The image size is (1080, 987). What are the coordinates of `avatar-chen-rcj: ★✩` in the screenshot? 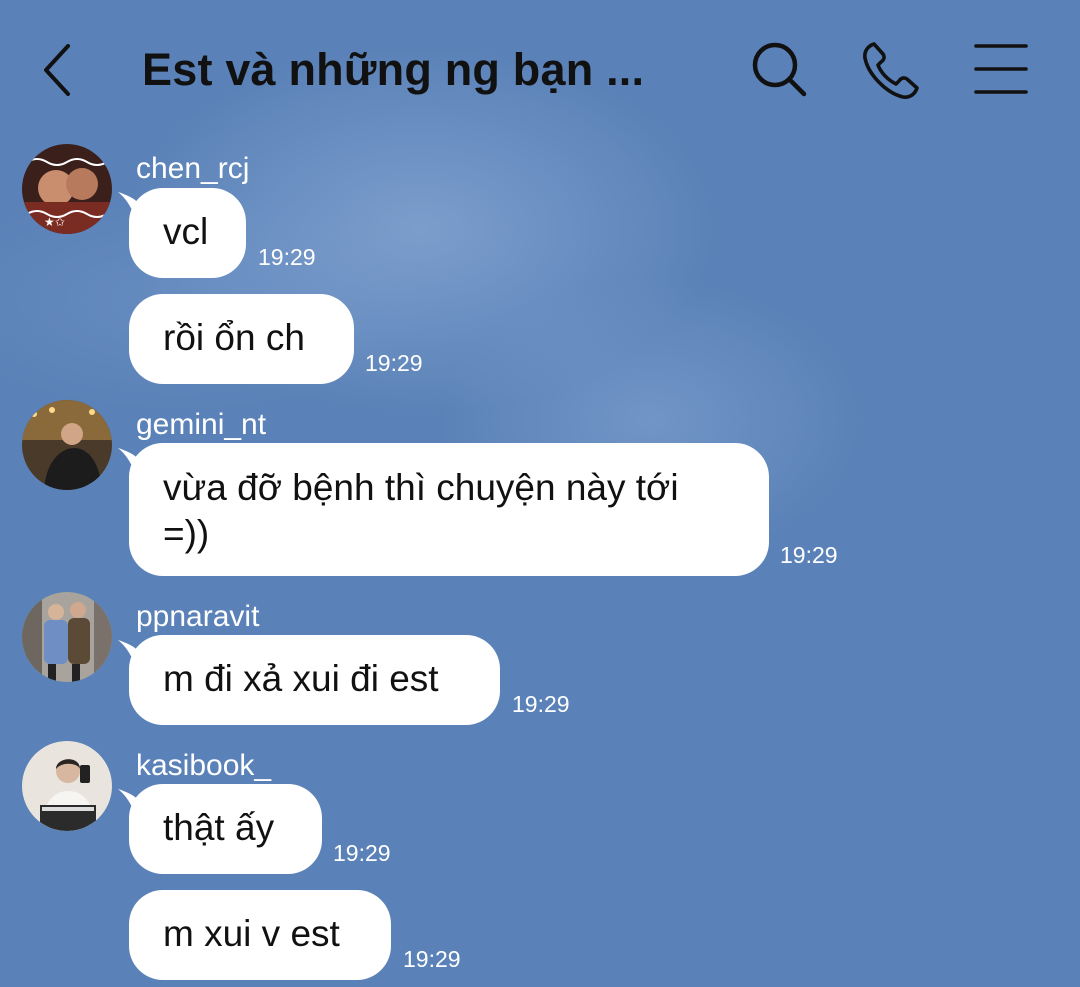 It's located at (67, 189).